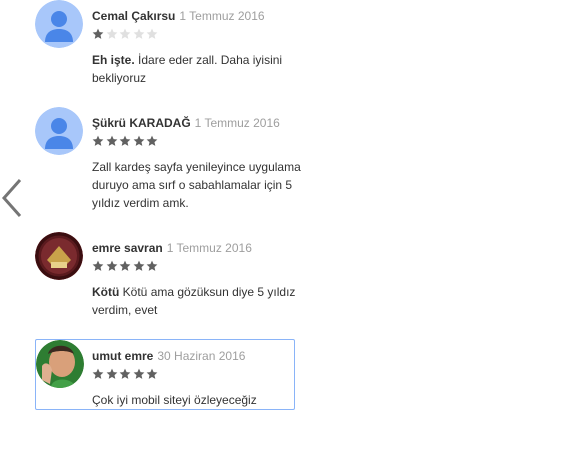 This screenshot has width=572, height=464. What do you see at coordinates (133, 16) in the screenshot?
I see `review-author: Cemal Çakırsu` at bounding box center [133, 16].